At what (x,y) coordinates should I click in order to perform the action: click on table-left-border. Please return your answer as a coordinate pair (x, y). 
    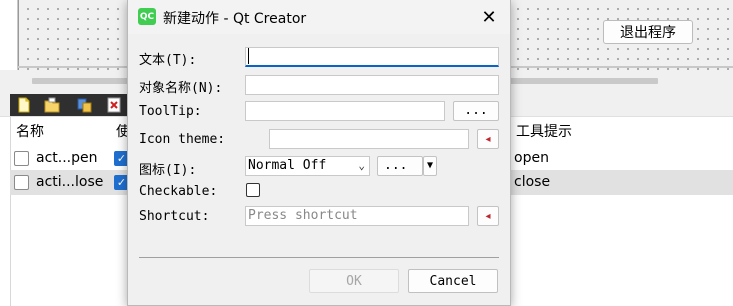
    Looking at the image, I should click on (10, 211).